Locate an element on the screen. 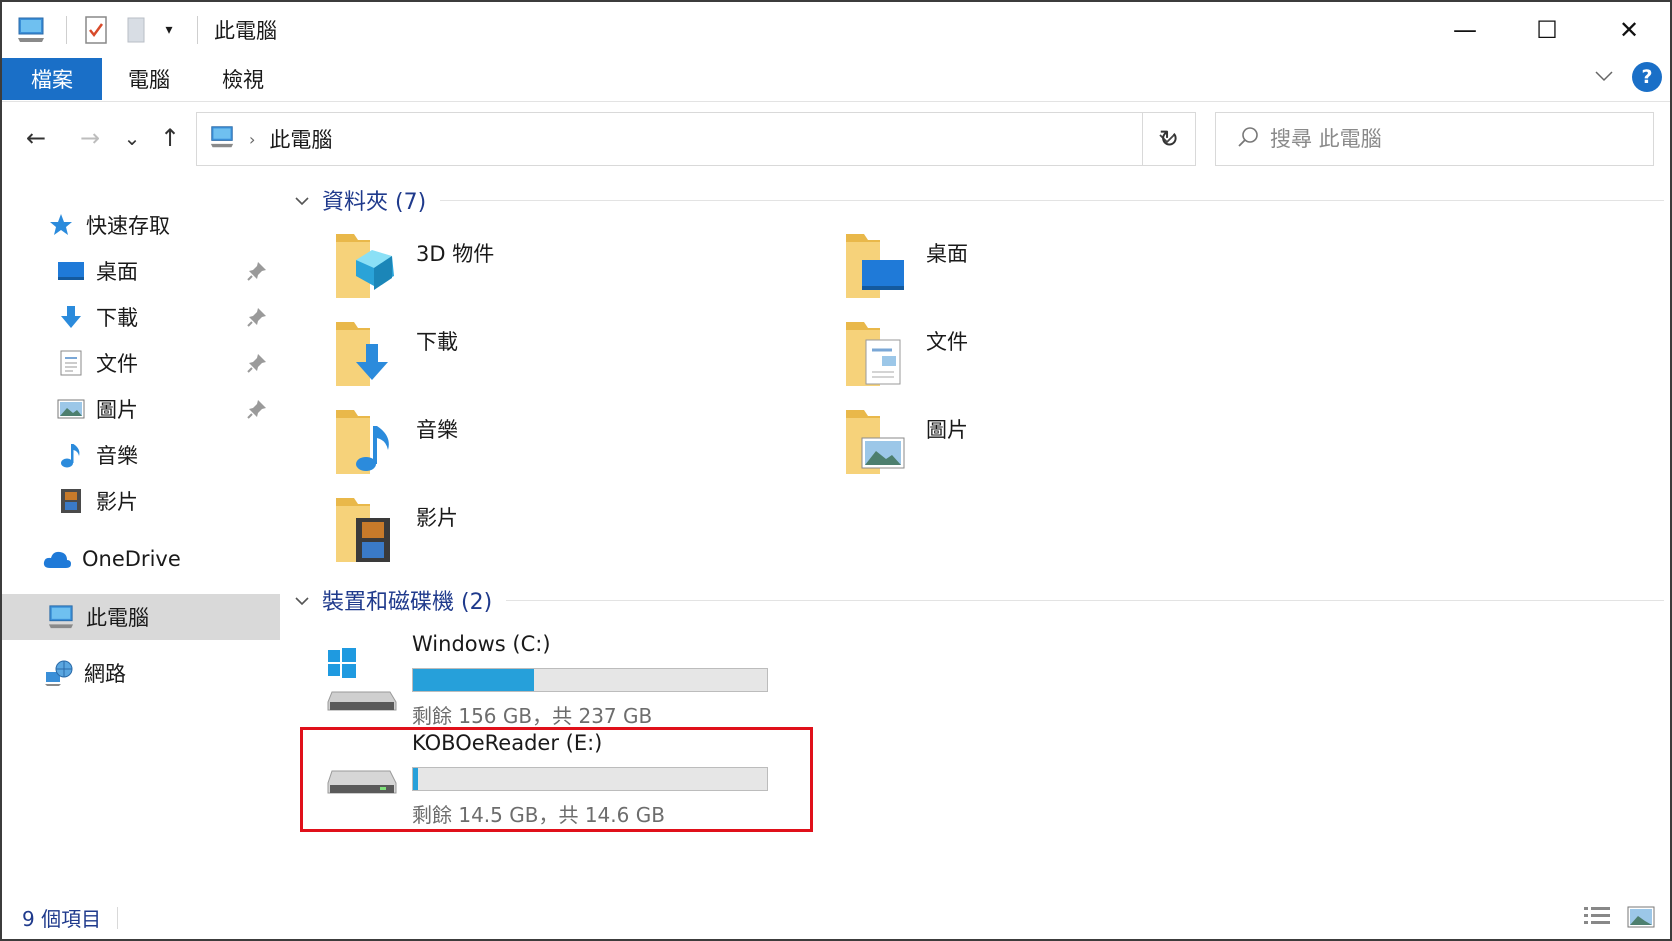 This screenshot has height=941, width=1672. sidebar-item-desktop: 桌面 is located at coordinates (141, 271).